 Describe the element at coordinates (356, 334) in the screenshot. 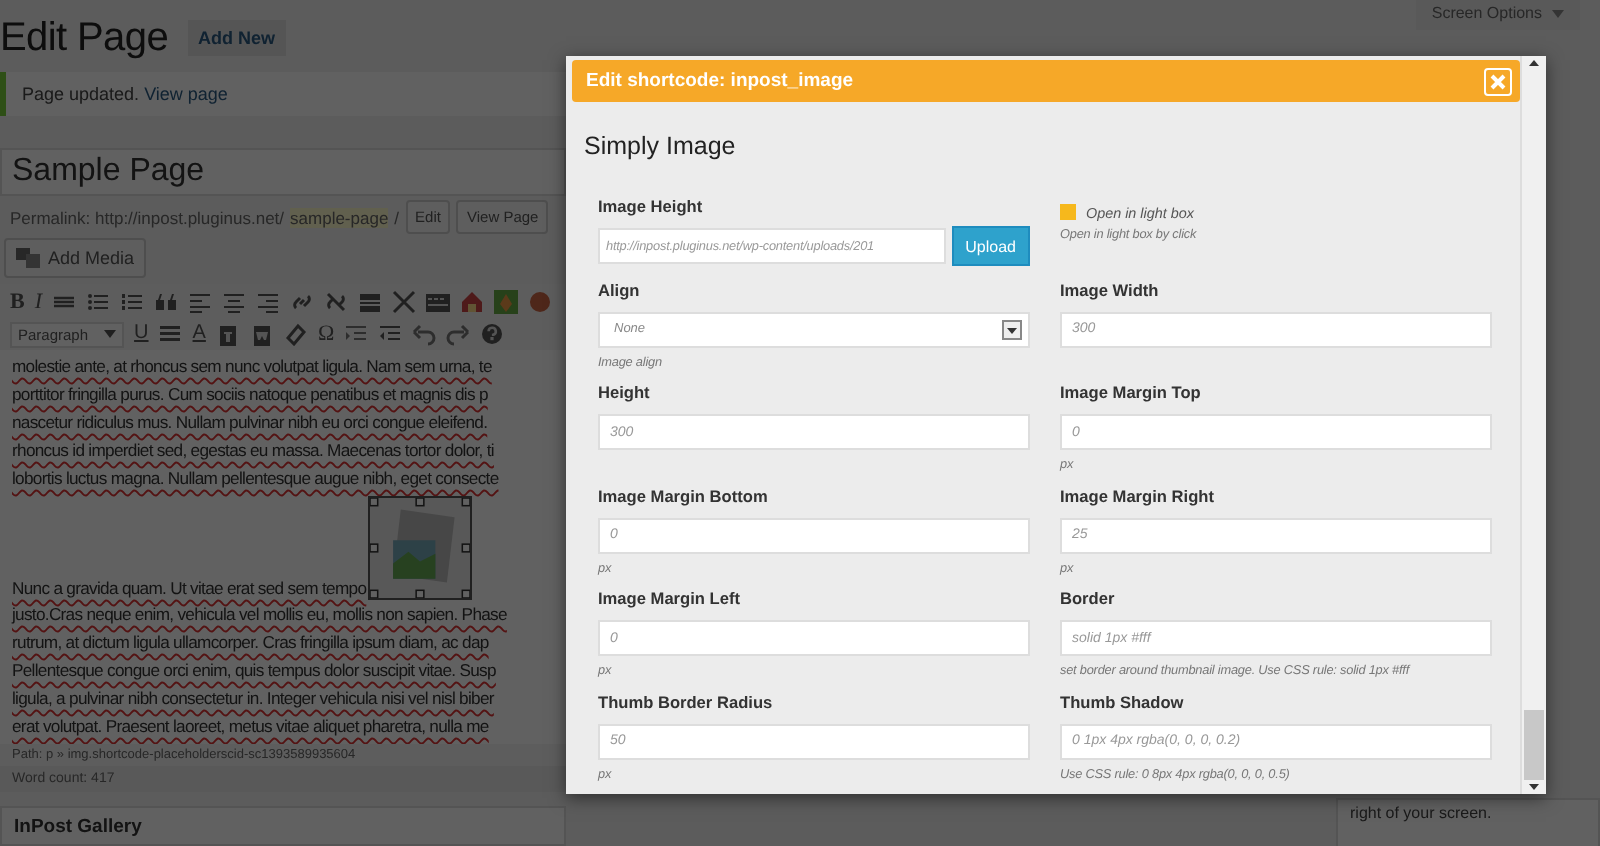

I see `outdent-icon` at that location.